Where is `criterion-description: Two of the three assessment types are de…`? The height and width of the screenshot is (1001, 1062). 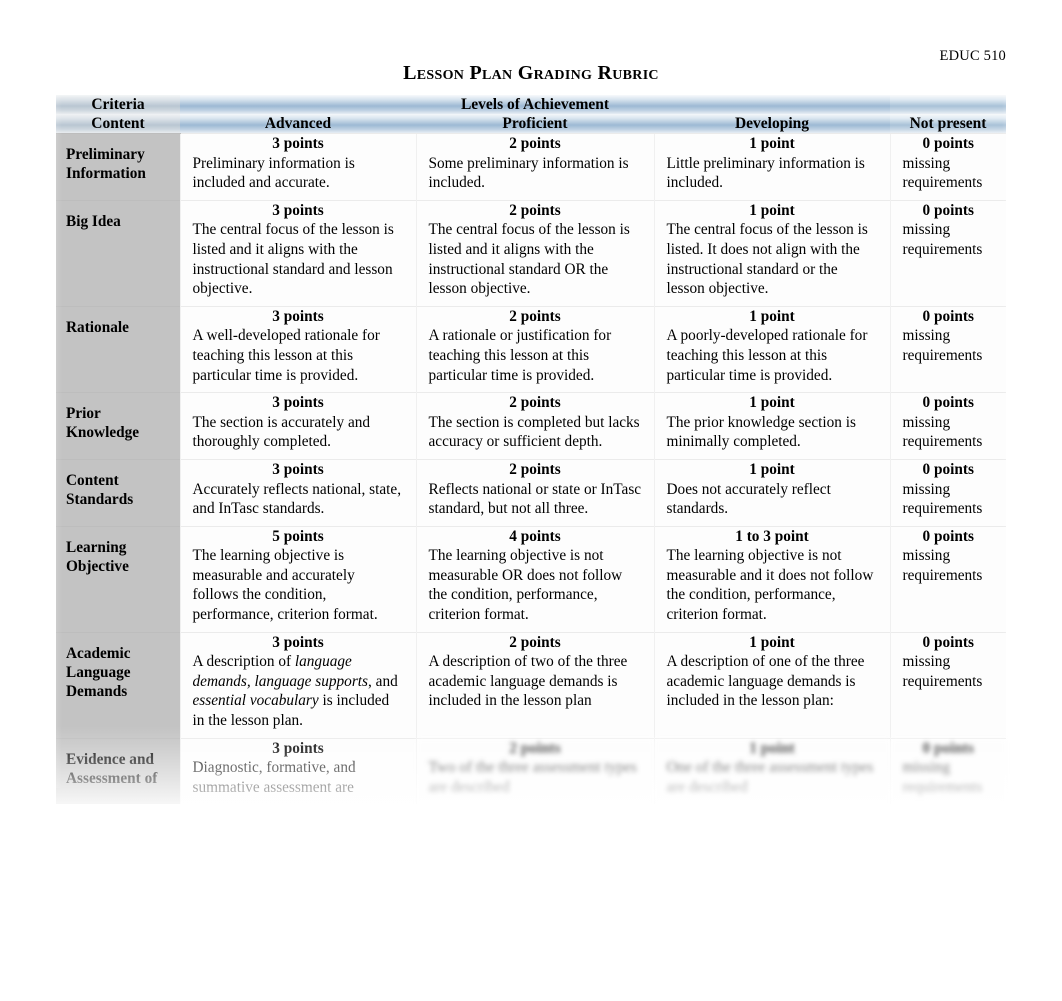
criterion-description: Two of the three assessment types are de… is located at coordinates (532, 777).